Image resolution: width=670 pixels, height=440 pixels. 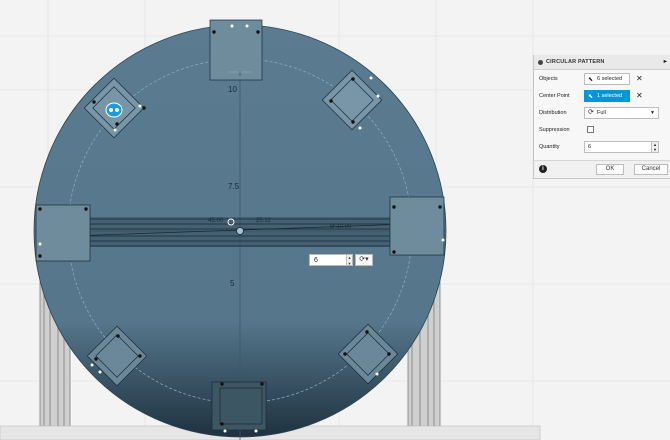 I want to click on clear-objects-icon: ✕, so click(x=639, y=78).